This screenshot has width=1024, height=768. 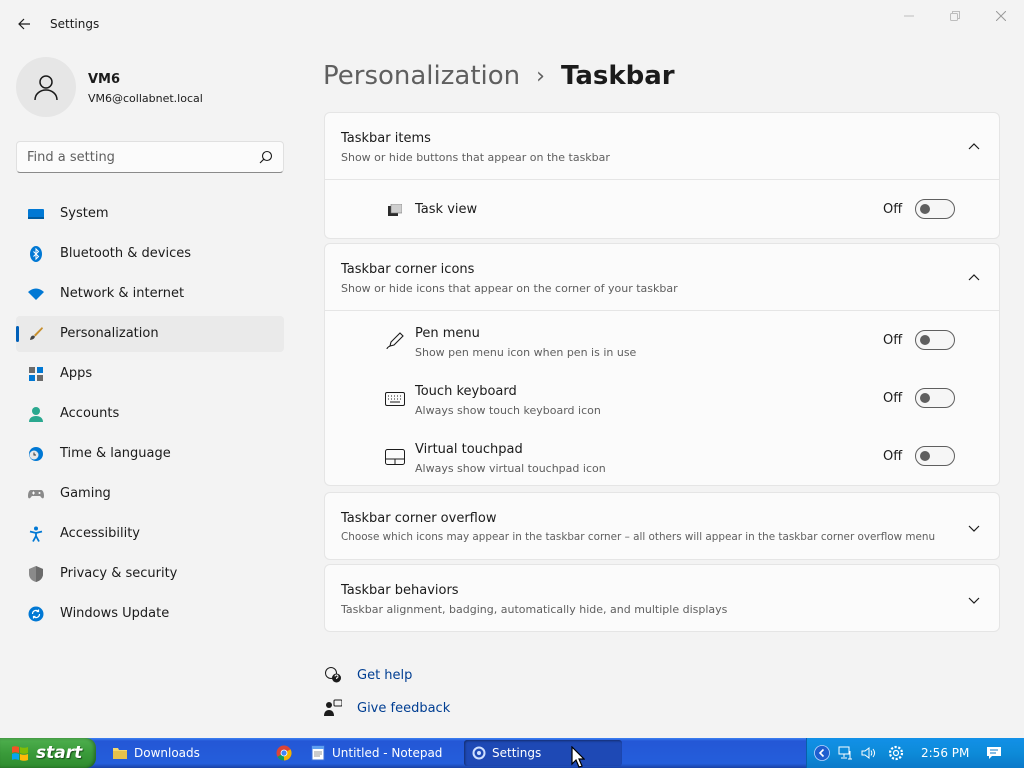 I want to click on user-profile: VM6 VM6@collabnet.local, so click(x=151, y=87).